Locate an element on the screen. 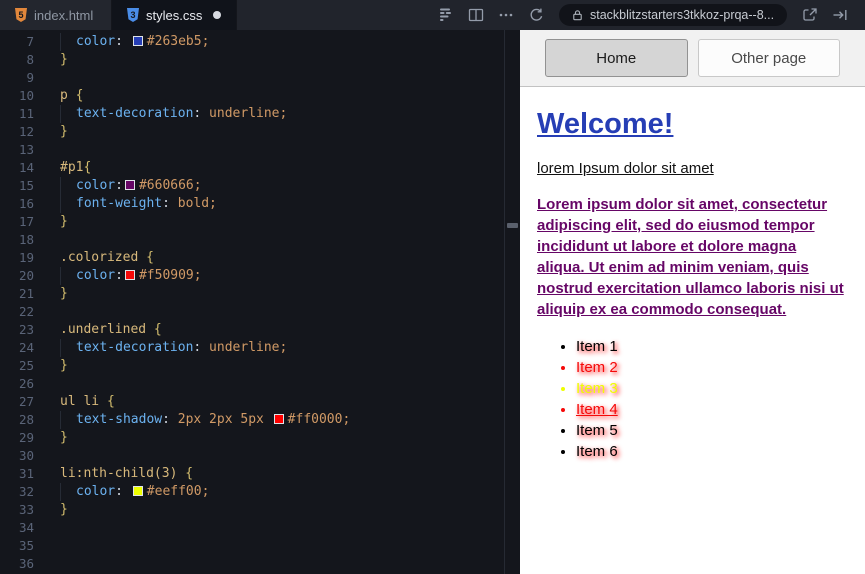 This screenshot has height=574, width=865. tab-styles-css: 3 styles.css is located at coordinates (175, 15).